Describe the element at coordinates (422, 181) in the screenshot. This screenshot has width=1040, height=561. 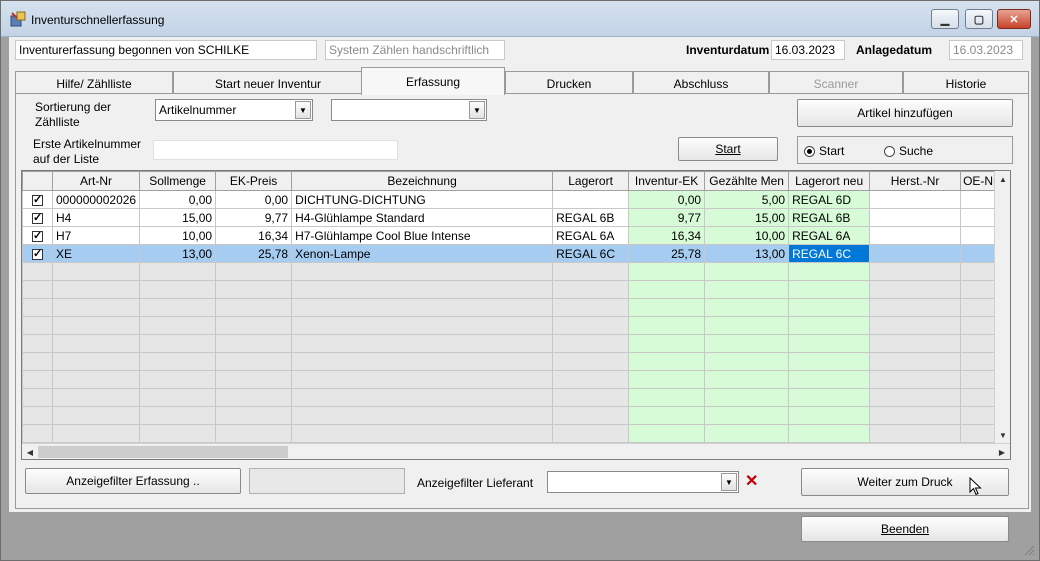
I see `col-header-bezeichnung: Bezeichnung` at that location.